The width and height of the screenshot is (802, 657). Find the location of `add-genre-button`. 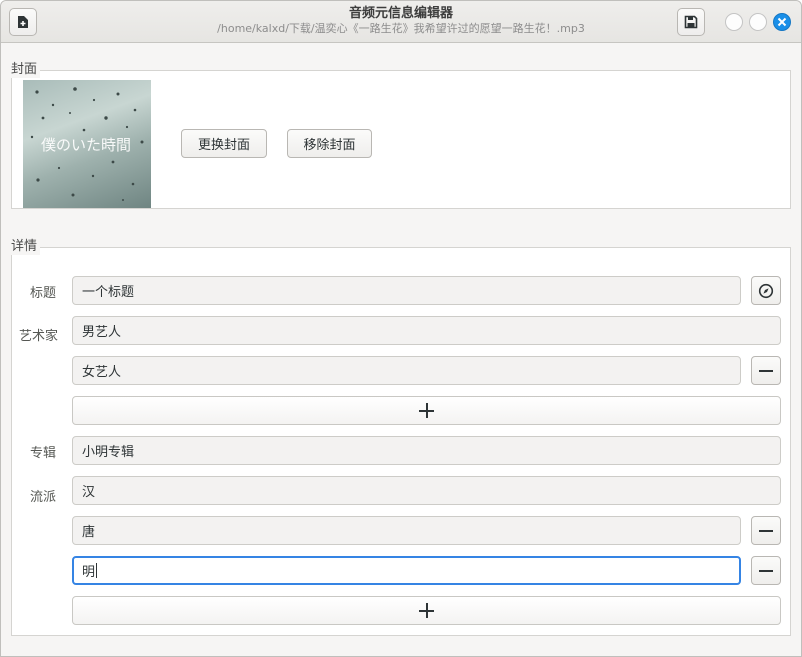

add-genre-button is located at coordinates (426, 610).